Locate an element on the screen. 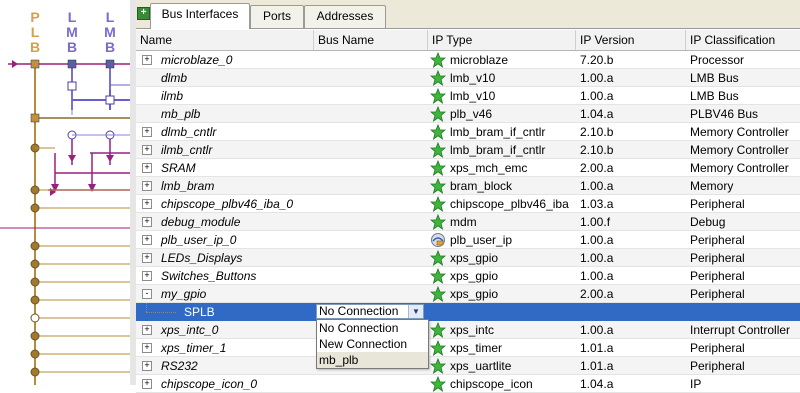 The image size is (800, 393). ip-type-cell: chipscope_icon is located at coordinates (500, 383).